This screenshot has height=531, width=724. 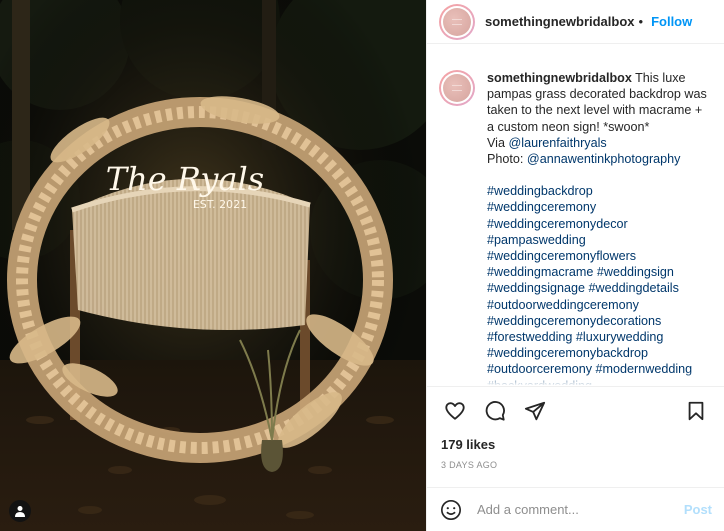 I want to click on hashtag-link: #weddingceremonydecorations, so click(x=574, y=321).